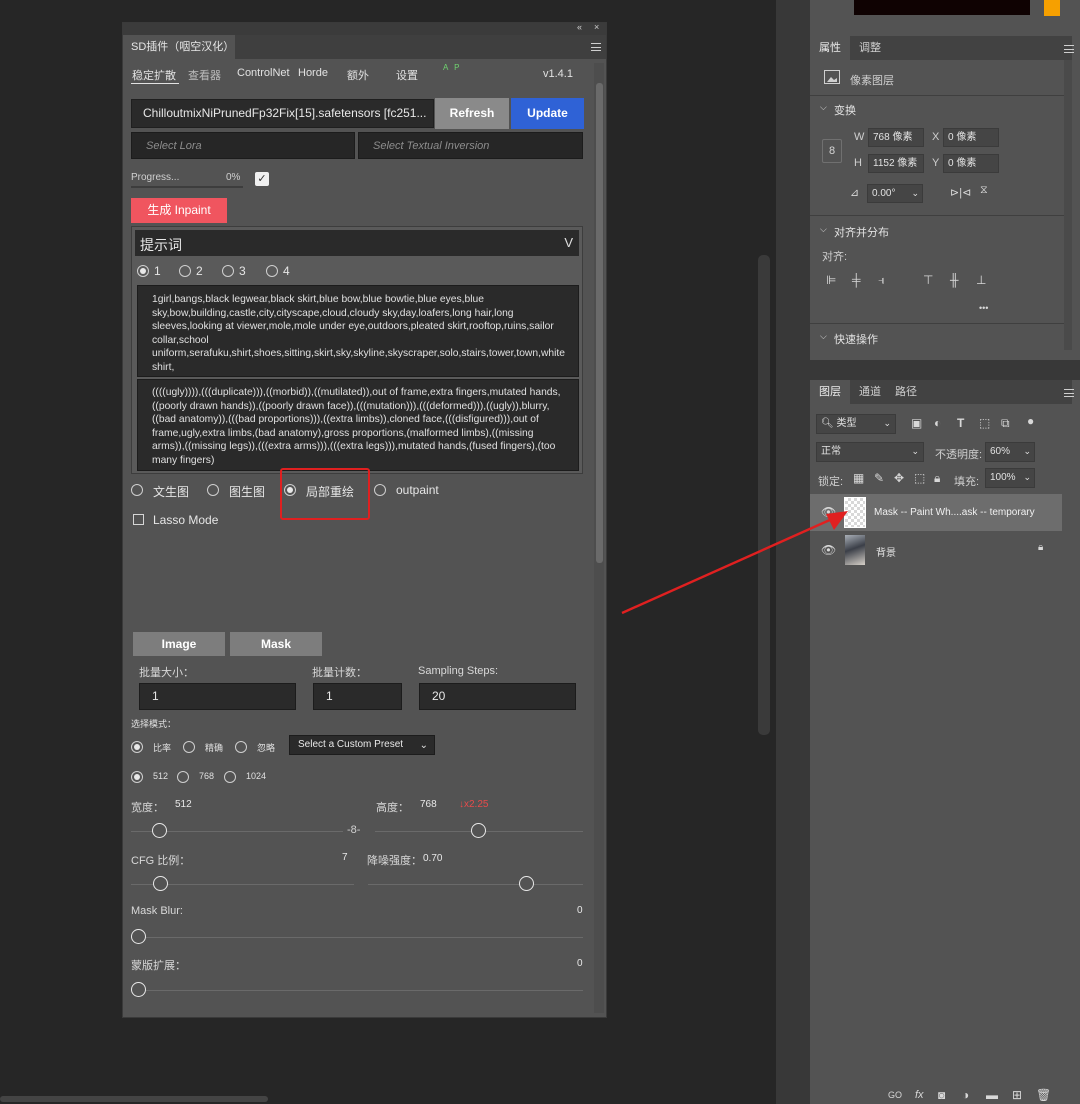 The height and width of the screenshot is (1104, 1080). I want to click on lock-all-icon: 🔒︎, so click(937, 478).